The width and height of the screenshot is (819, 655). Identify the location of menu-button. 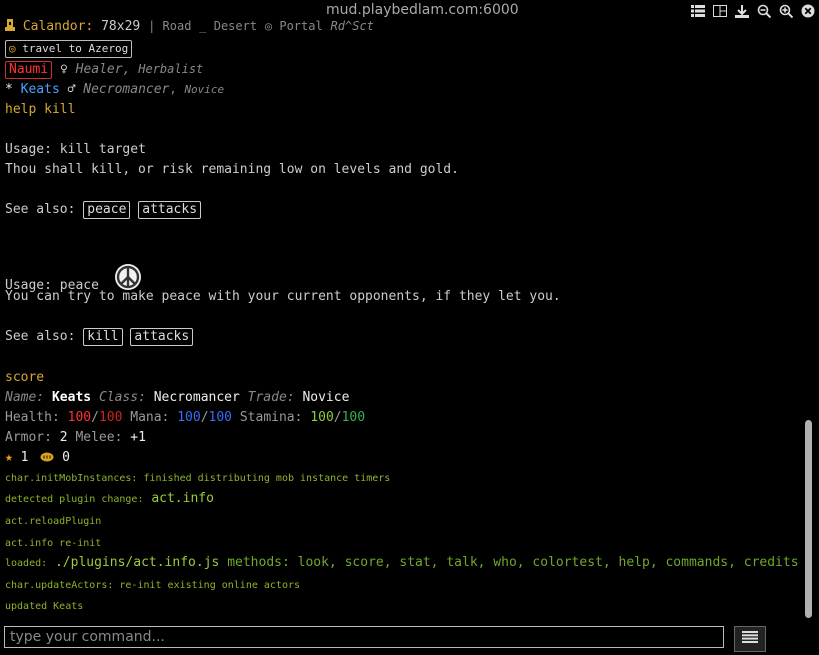
(750, 639).